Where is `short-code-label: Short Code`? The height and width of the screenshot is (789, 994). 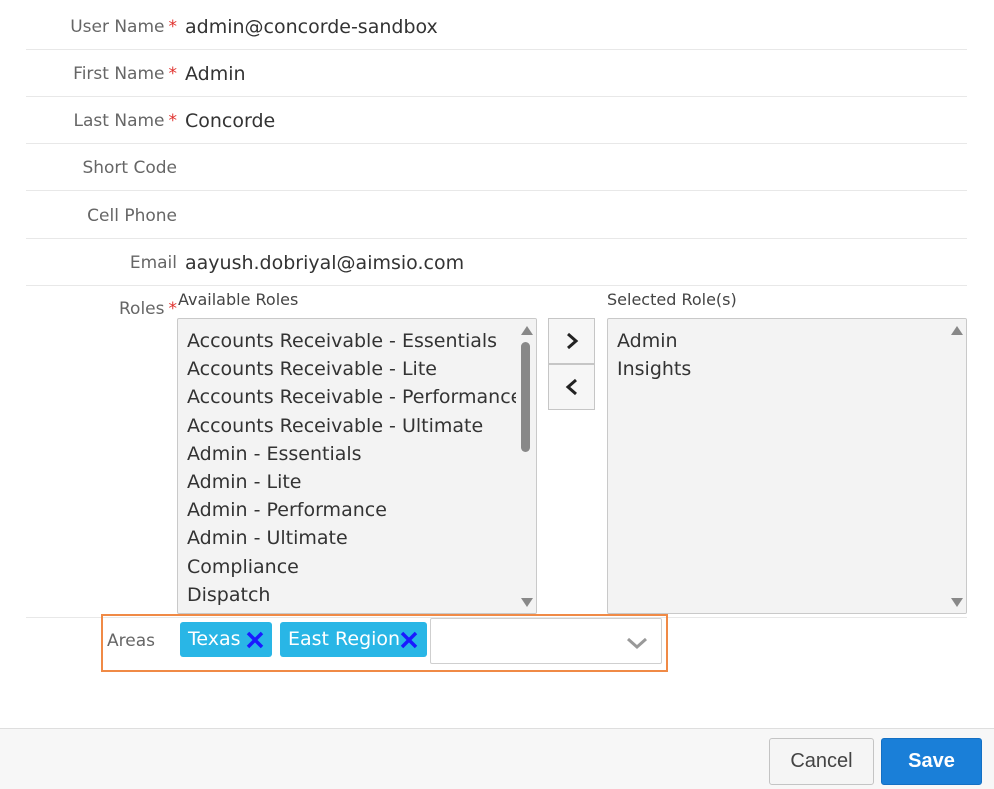 short-code-label: Short Code is located at coordinates (129, 168).